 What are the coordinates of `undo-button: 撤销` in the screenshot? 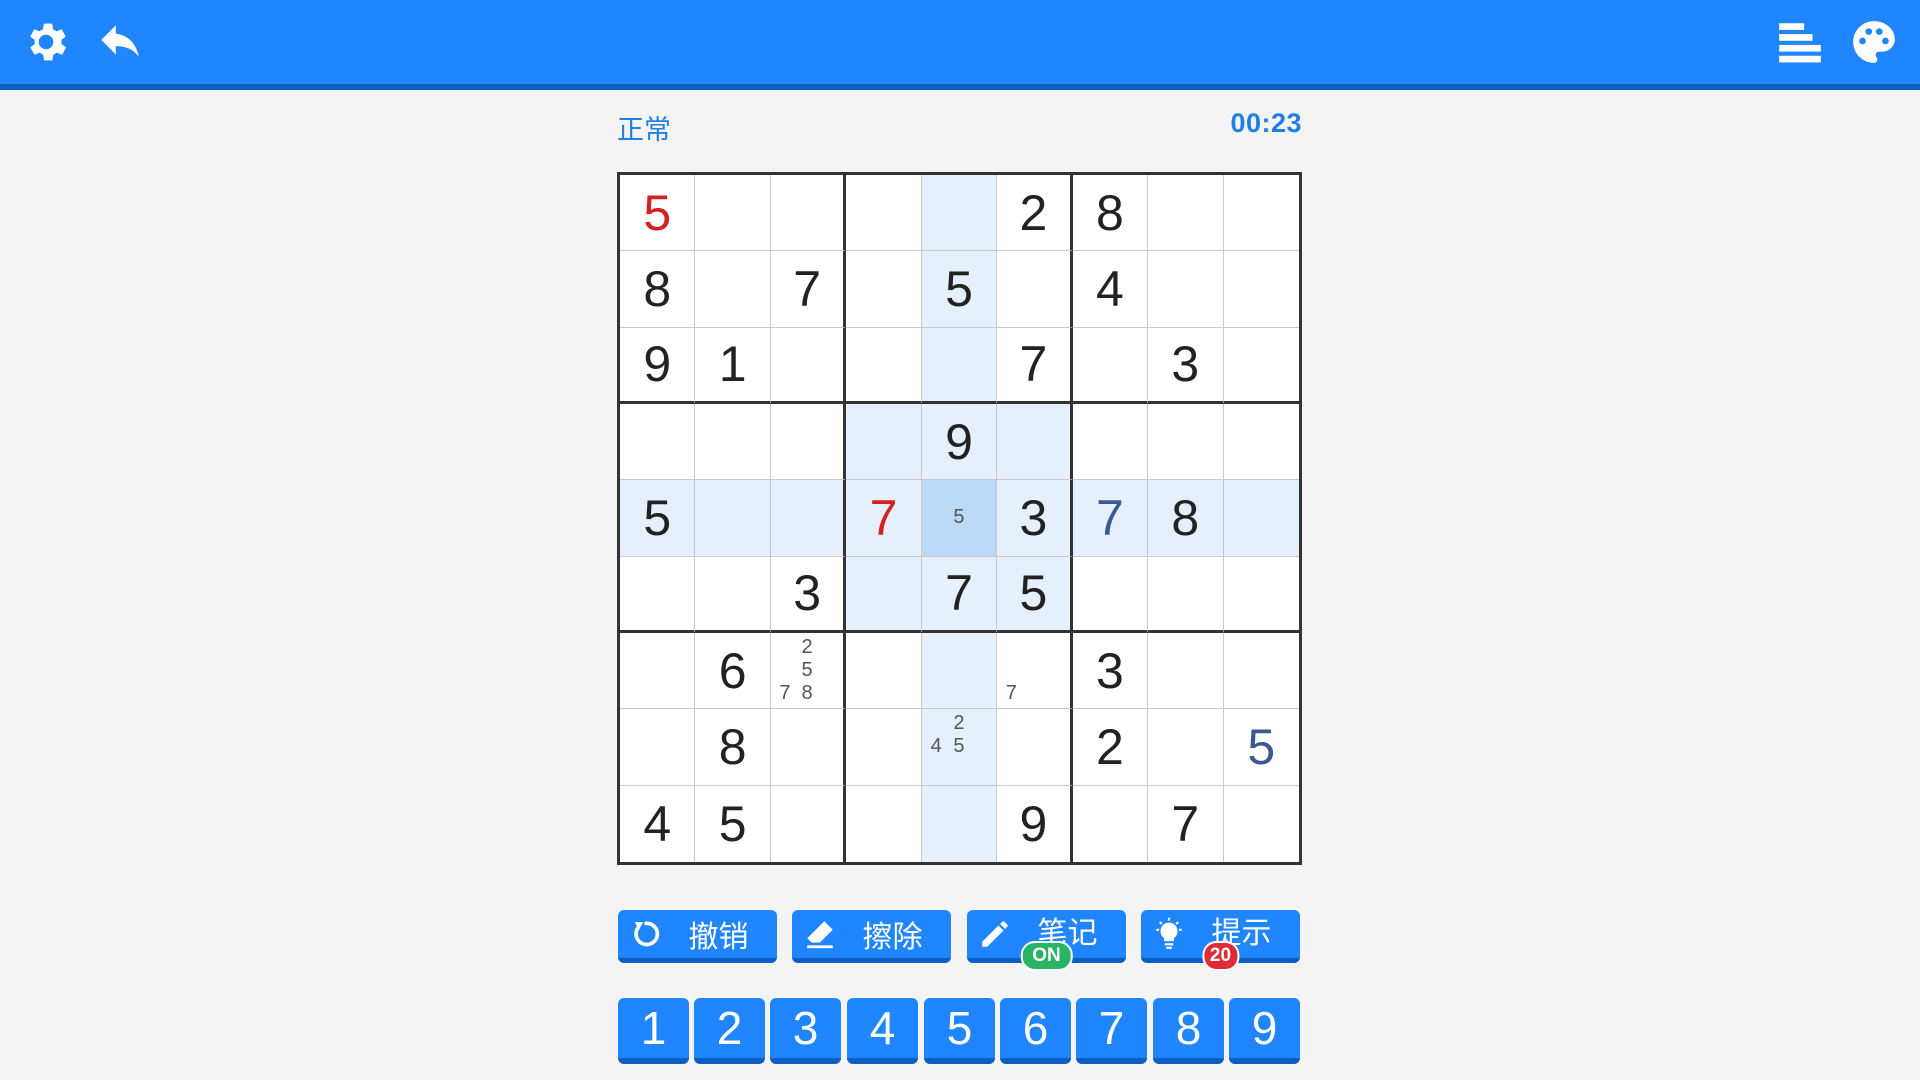 It's located at (697, 936).